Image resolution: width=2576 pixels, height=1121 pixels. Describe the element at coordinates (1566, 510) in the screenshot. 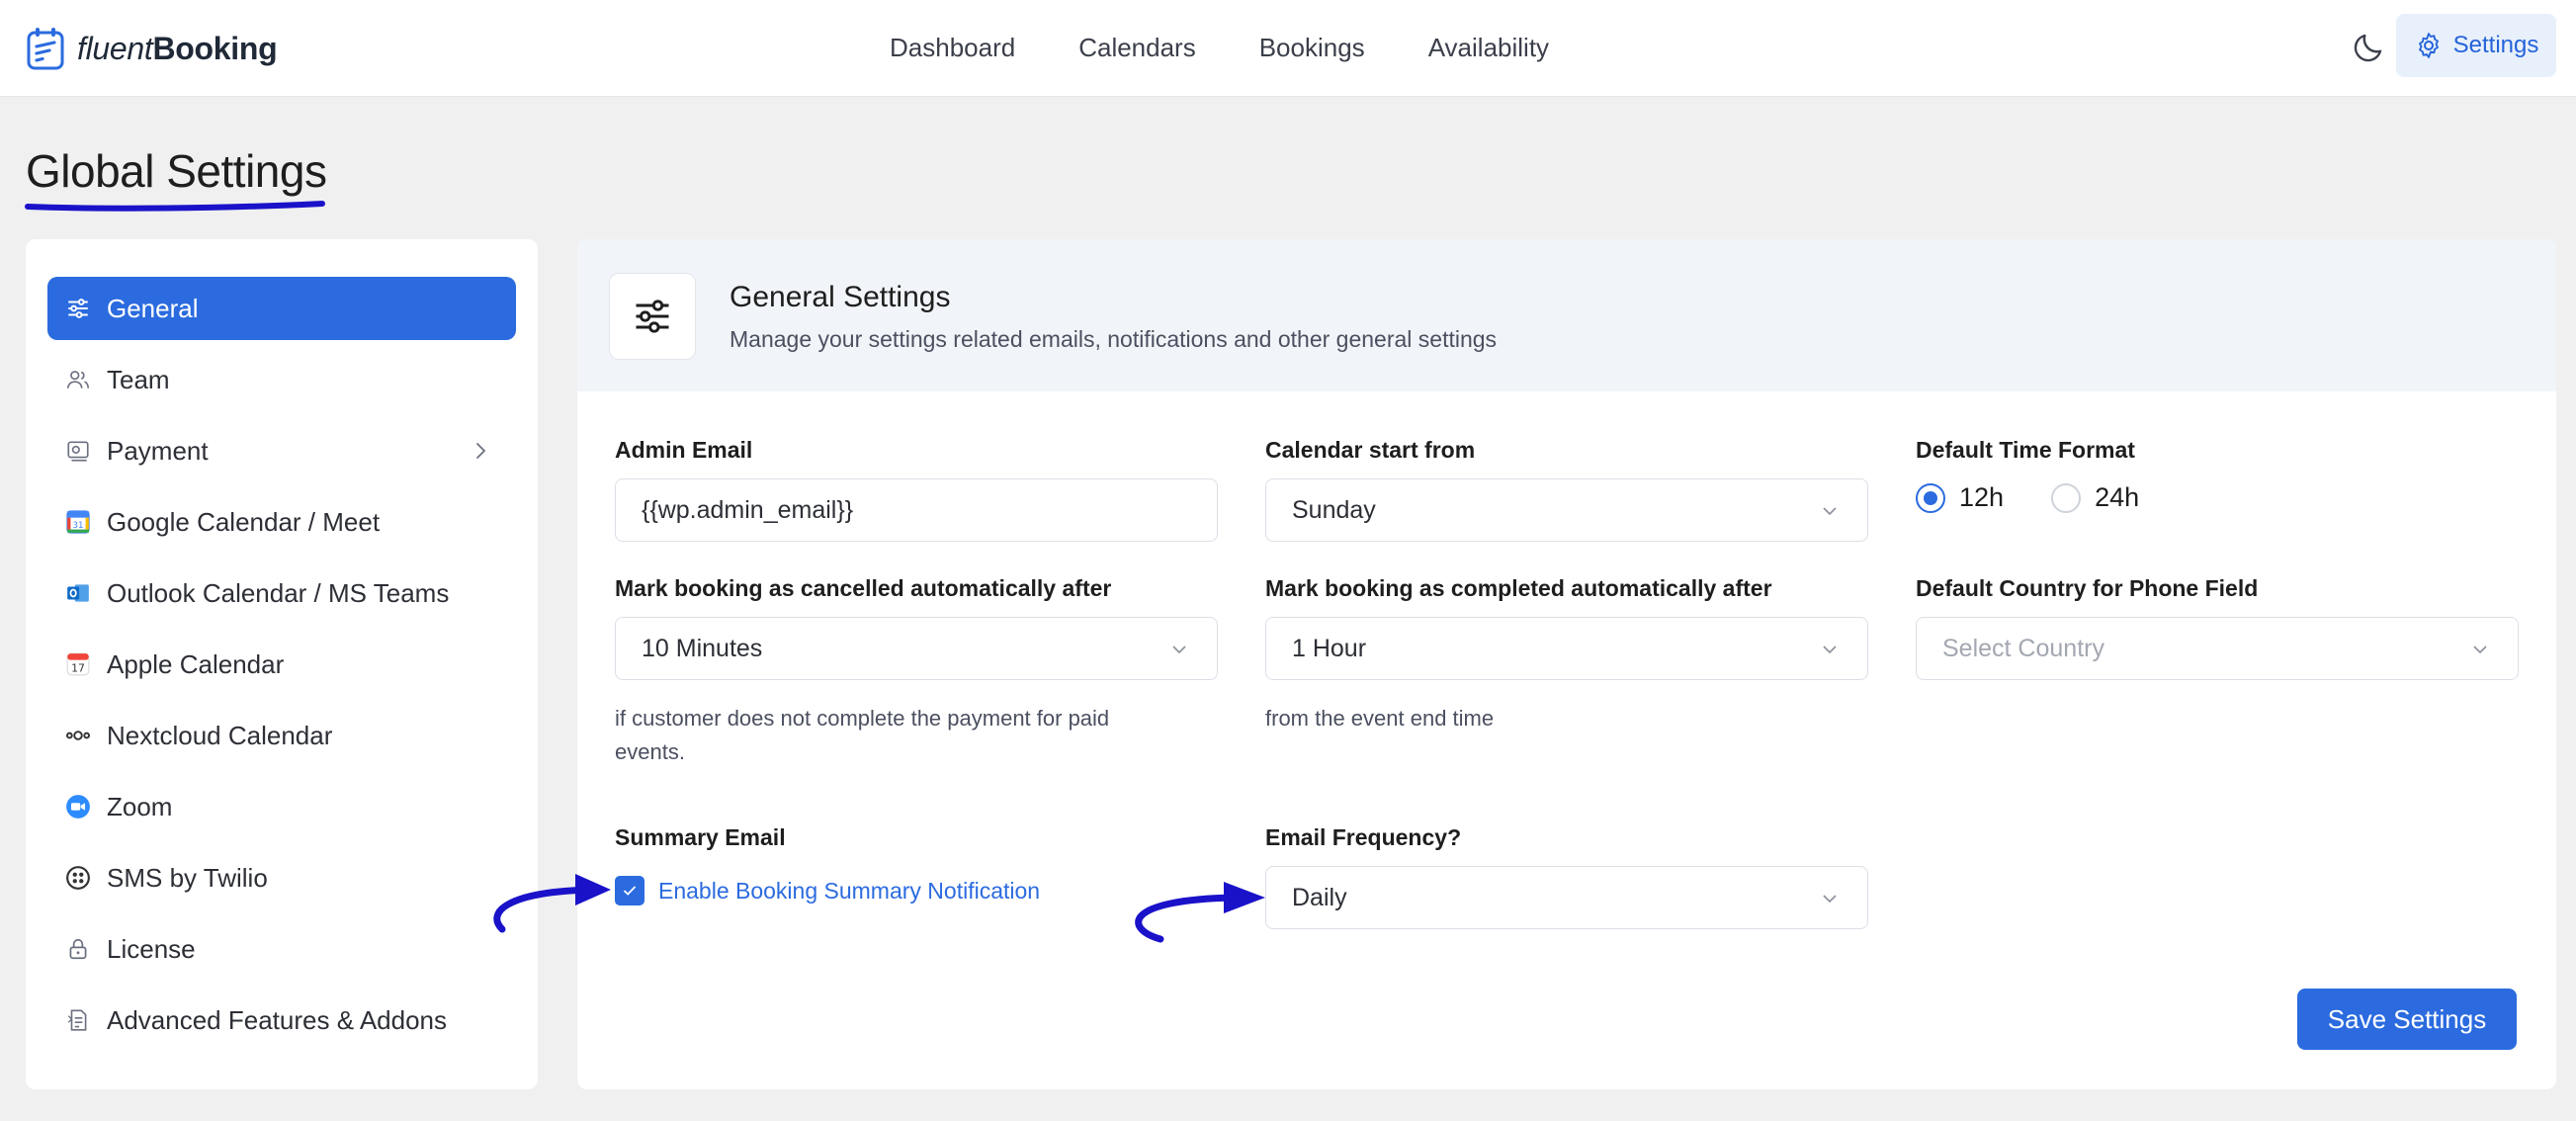

I see `calendar-start-select: Sunday` at that location.